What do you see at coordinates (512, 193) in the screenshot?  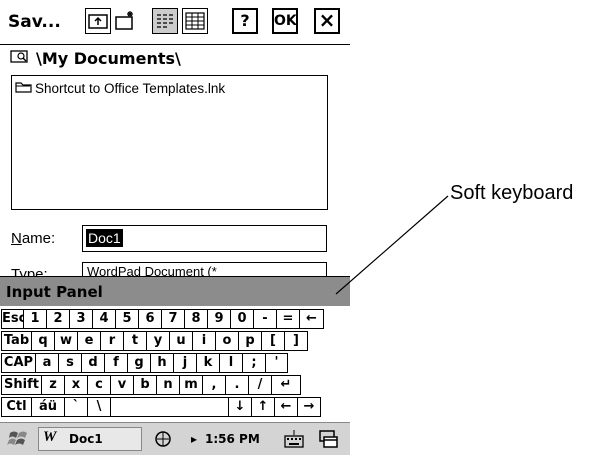 I see `soft-keyboard-callout: Soft keyboard` at bounding box center [512, 193].